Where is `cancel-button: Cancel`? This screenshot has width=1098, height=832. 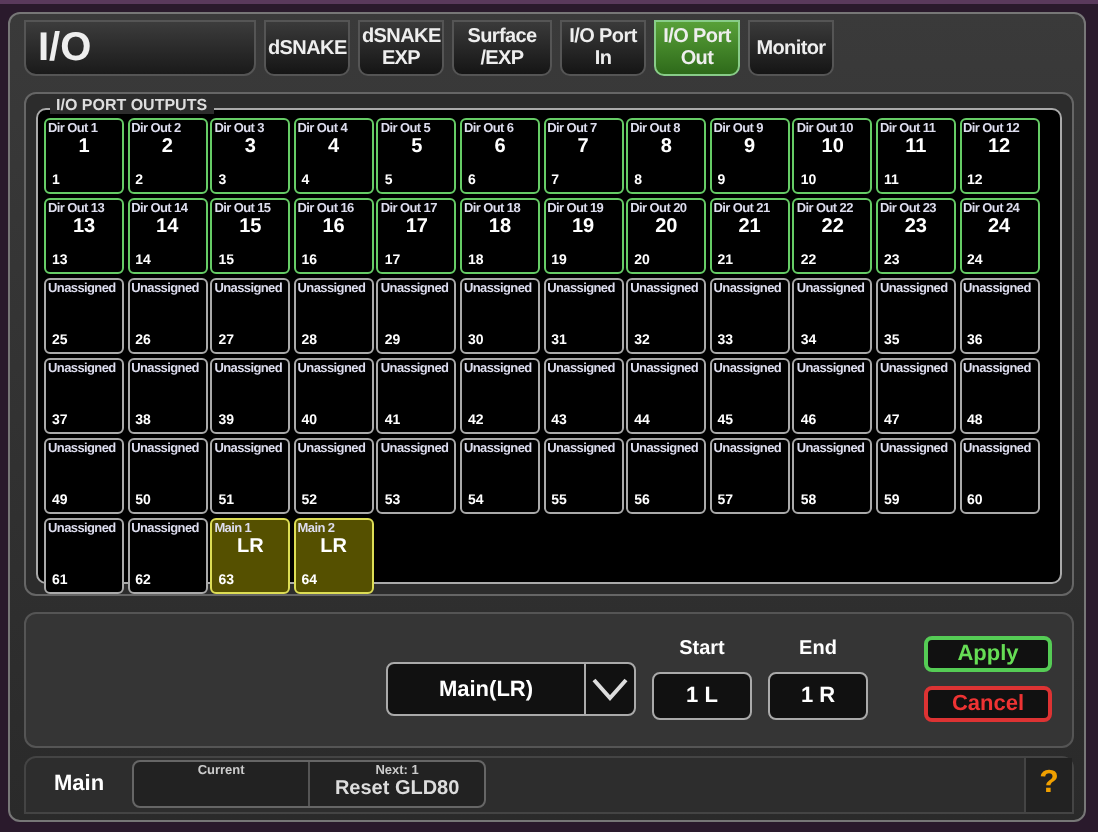
cancel-button: Cancel is located at coordinates (988, 704).